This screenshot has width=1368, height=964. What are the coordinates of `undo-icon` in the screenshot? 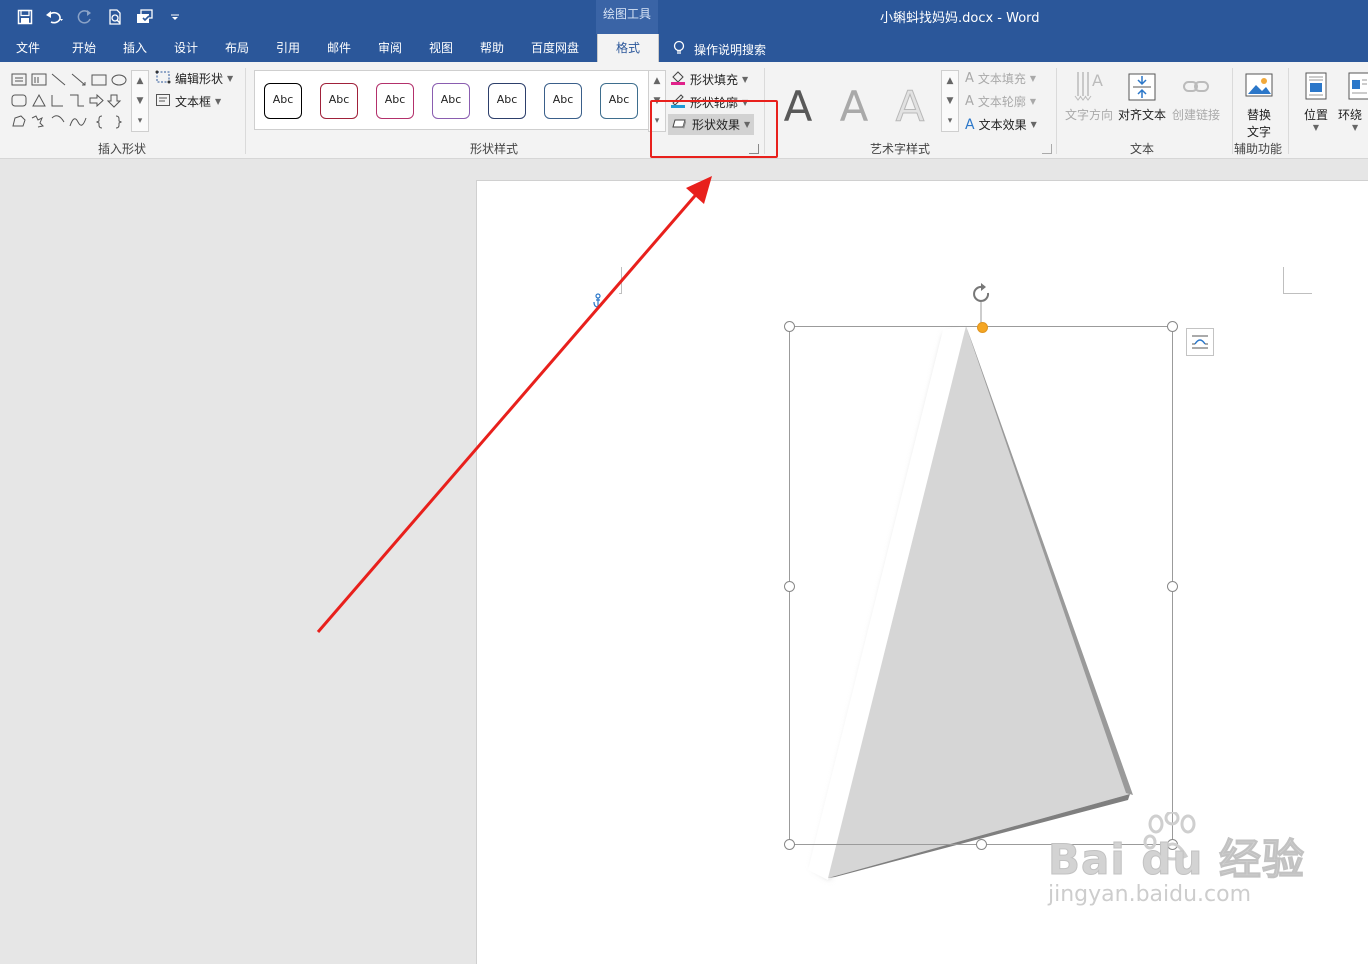 It's located at (55, 17).